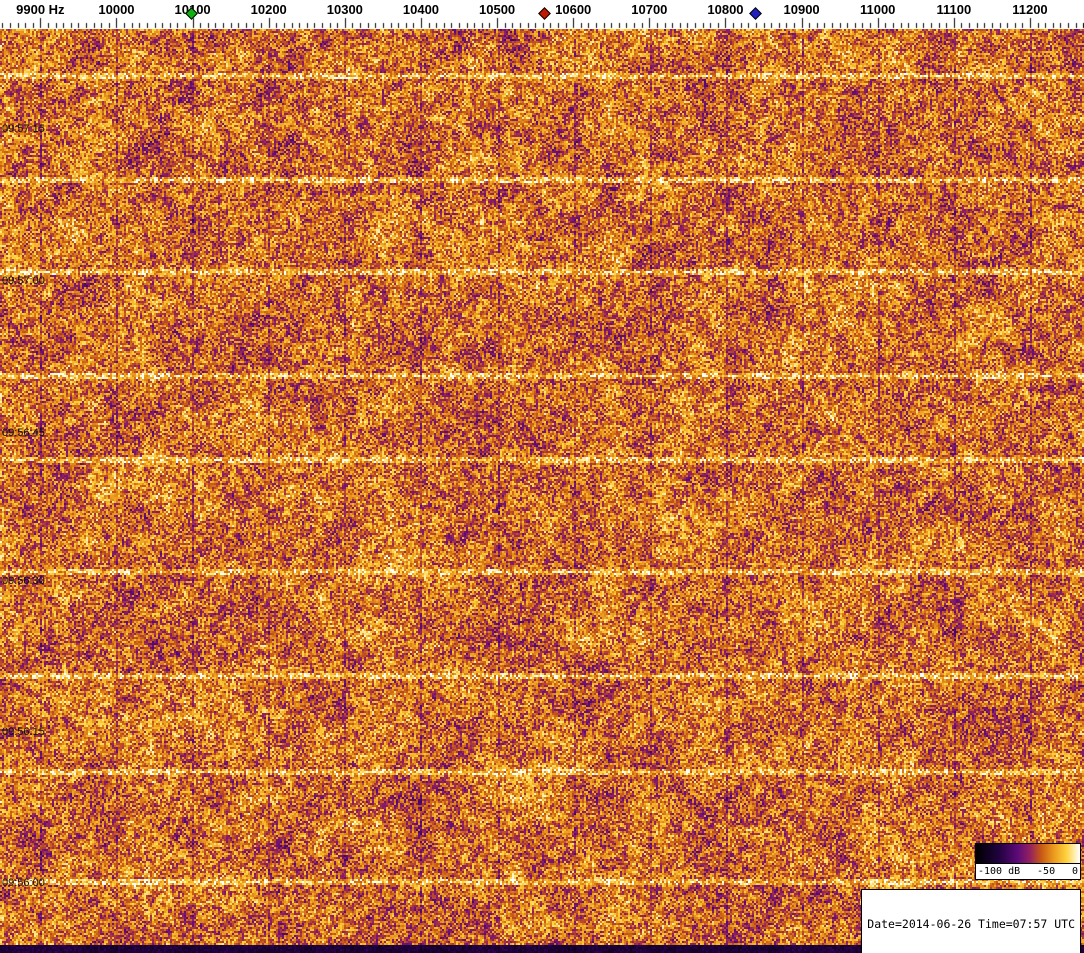 This screenshot has height=953, width=1084. Describe the element at coordinates (191, 13) in the screenshot. I see `marker-diamond-green` at that location.